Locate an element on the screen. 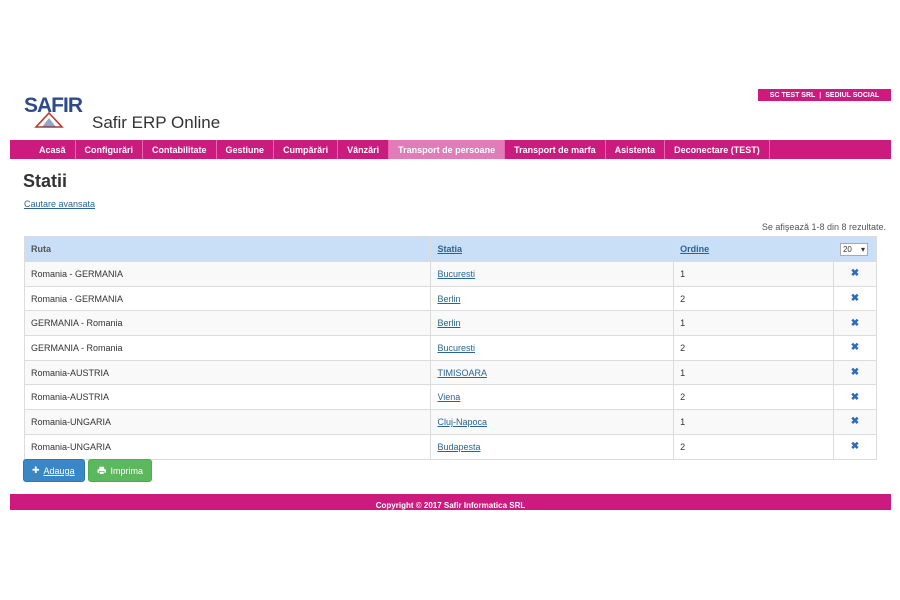 The width and height of the screenshot is (900, 600). nav-item-configurari: Configurări is located at coordinates (110, 149).